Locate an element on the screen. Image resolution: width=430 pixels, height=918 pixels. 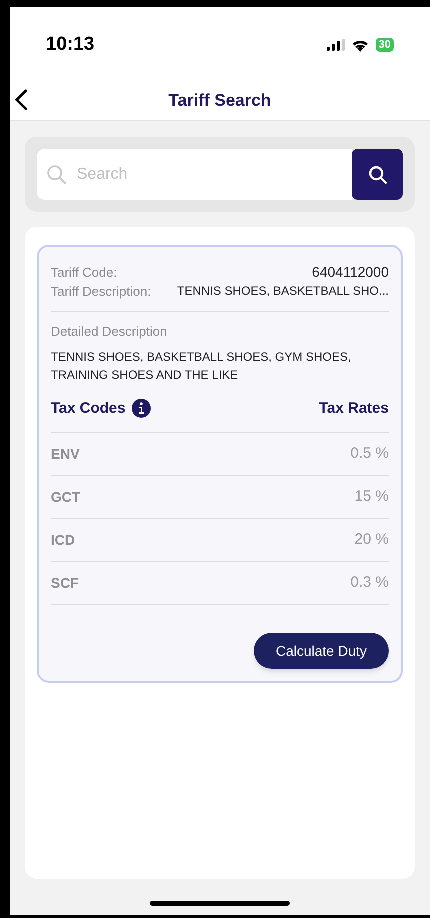
wifi-icon is located at coordinates (360, 45).